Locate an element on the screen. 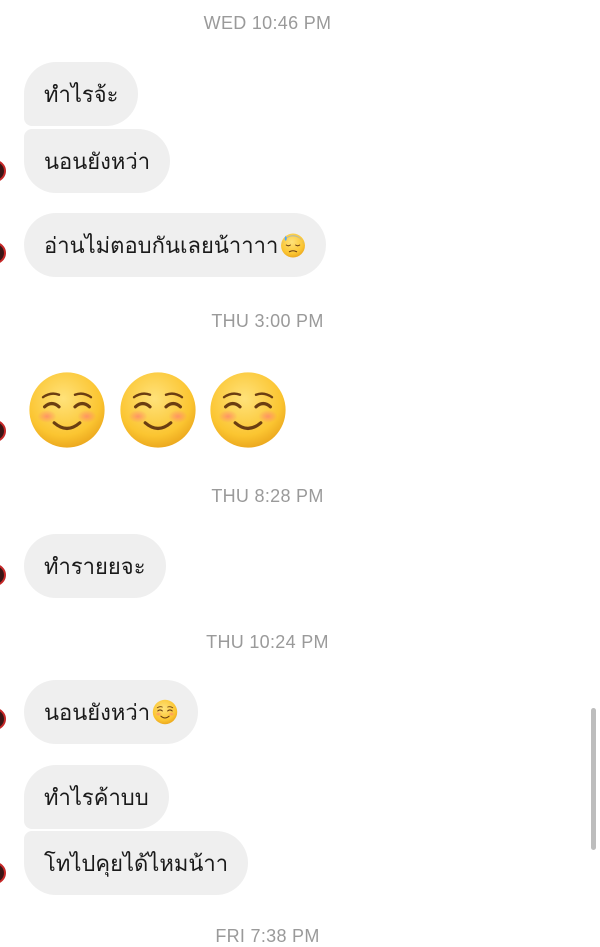  timestamp: THU 10:24 PM is located at coordinates (267, 642).